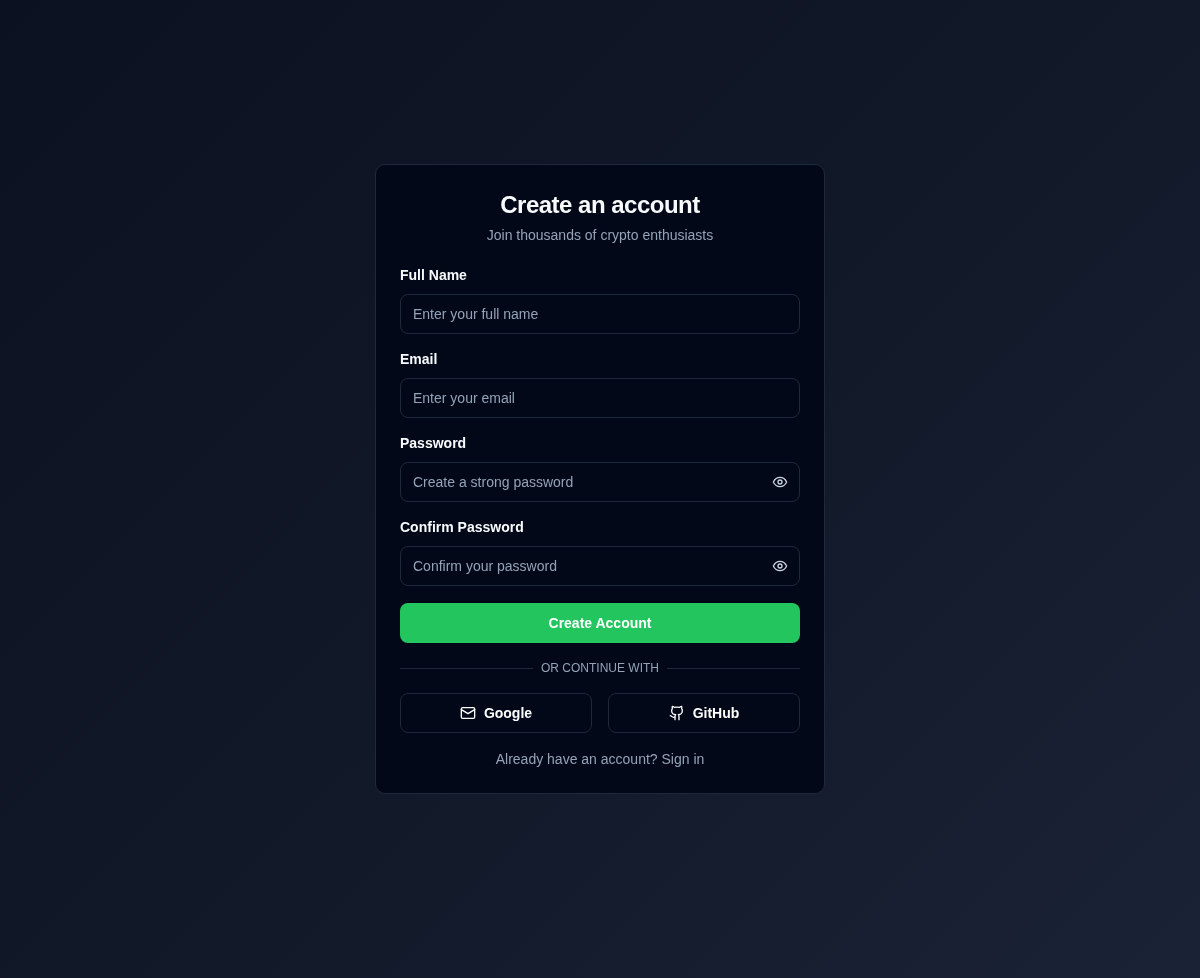 The image size is (1200, 978). What do you see at coordinates (600, 398) in the screenshot?
I see `input-field: Enter your email` at bounding box center [600, 398].